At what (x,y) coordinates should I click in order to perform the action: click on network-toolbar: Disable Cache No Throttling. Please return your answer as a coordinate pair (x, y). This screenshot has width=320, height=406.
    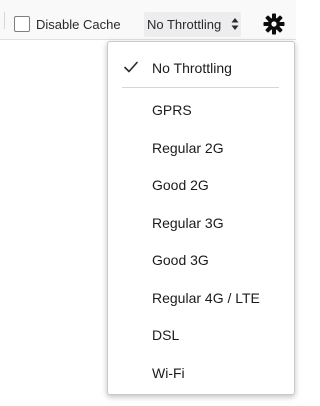
    Looking at the image, I should click on (148, 20).